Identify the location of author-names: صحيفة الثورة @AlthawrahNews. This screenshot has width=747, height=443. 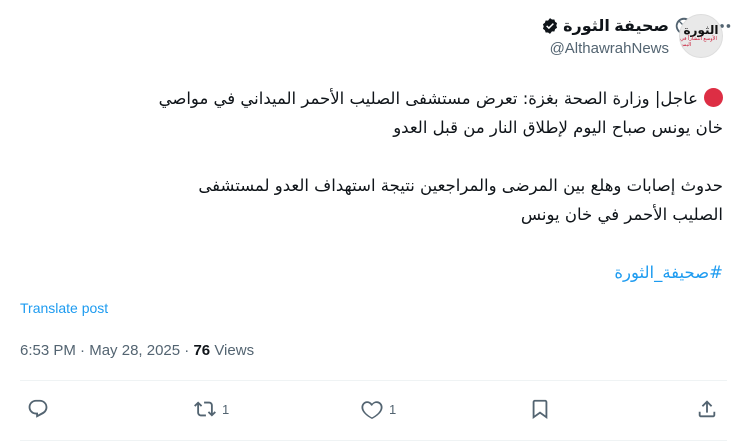
(605, 36).